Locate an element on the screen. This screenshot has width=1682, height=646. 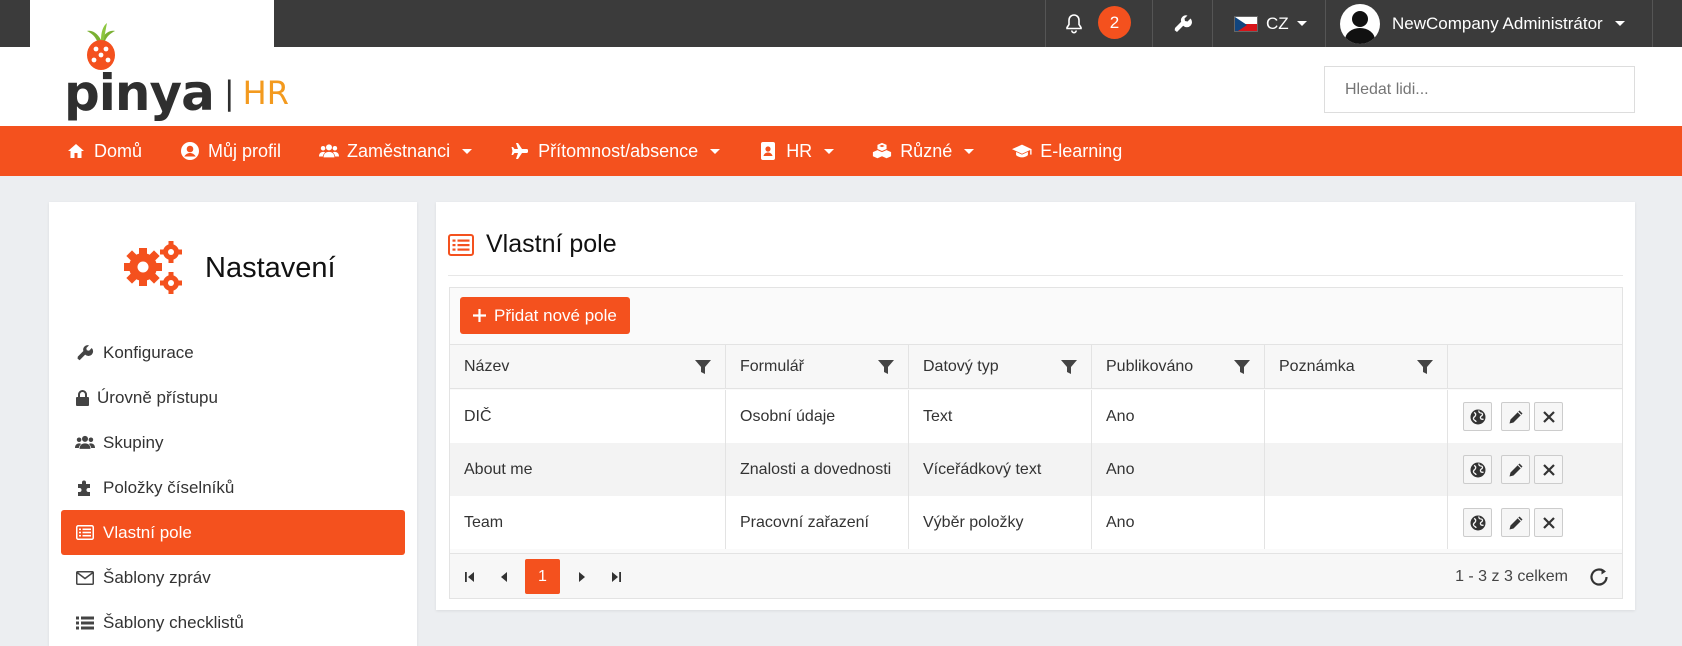
notifications-button is located at coordinates (1074, 23).